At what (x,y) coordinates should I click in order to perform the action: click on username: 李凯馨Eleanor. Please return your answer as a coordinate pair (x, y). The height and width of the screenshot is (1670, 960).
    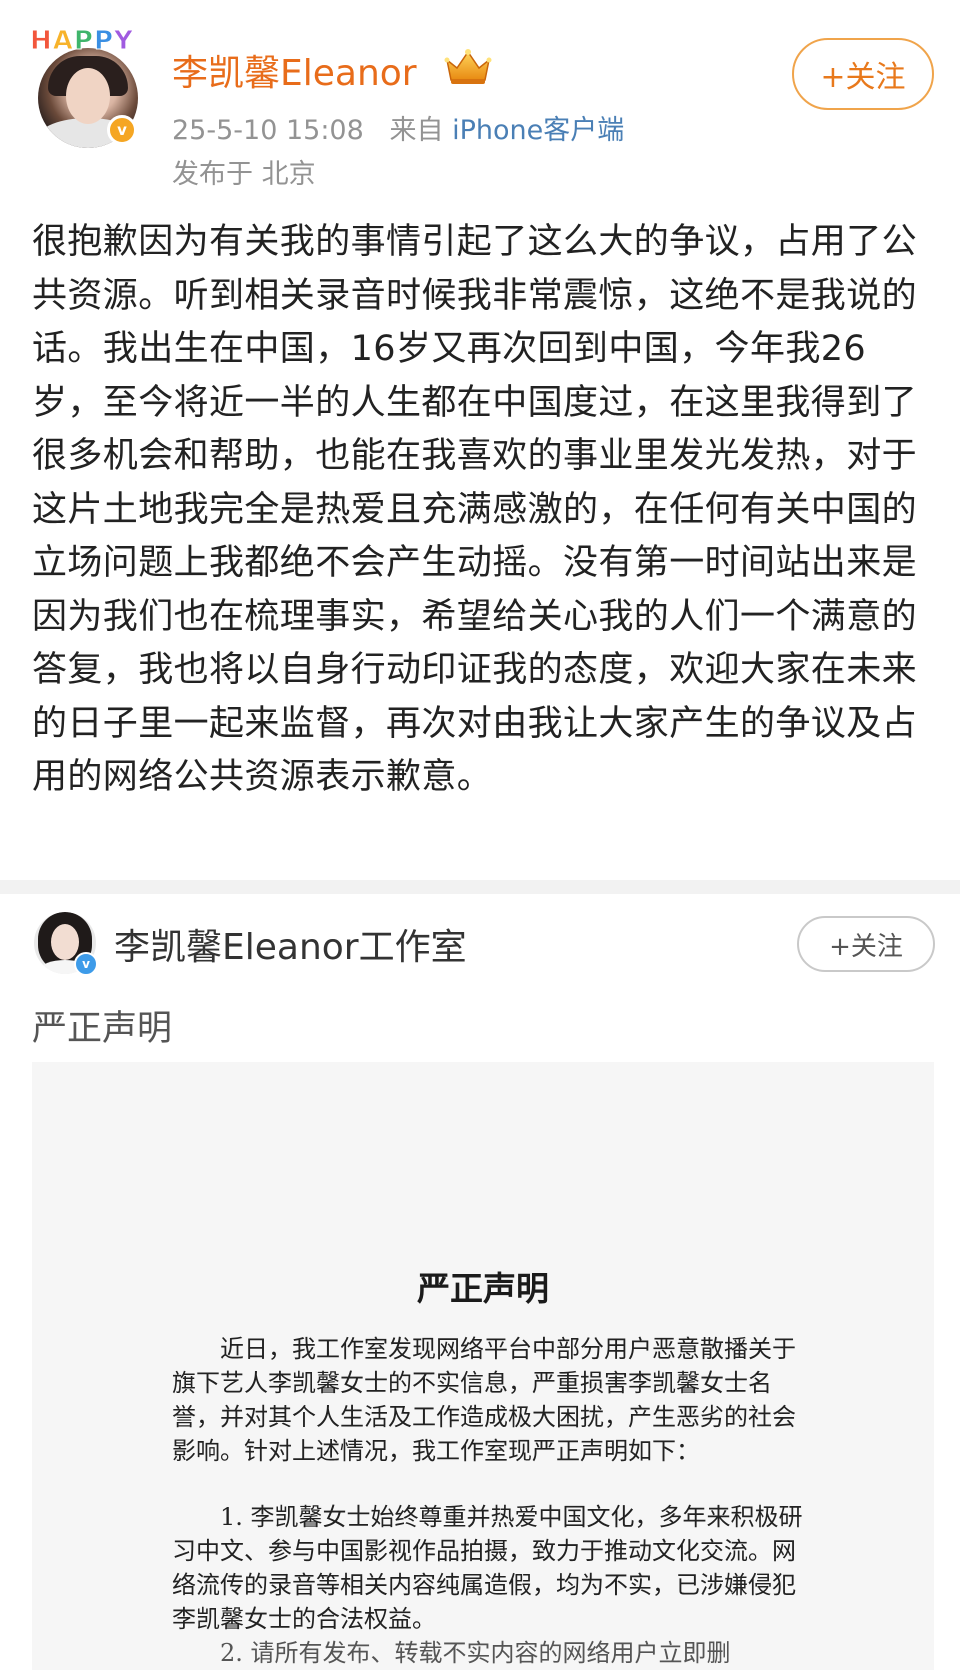
    Looking at the image, I should click on (294, 70).